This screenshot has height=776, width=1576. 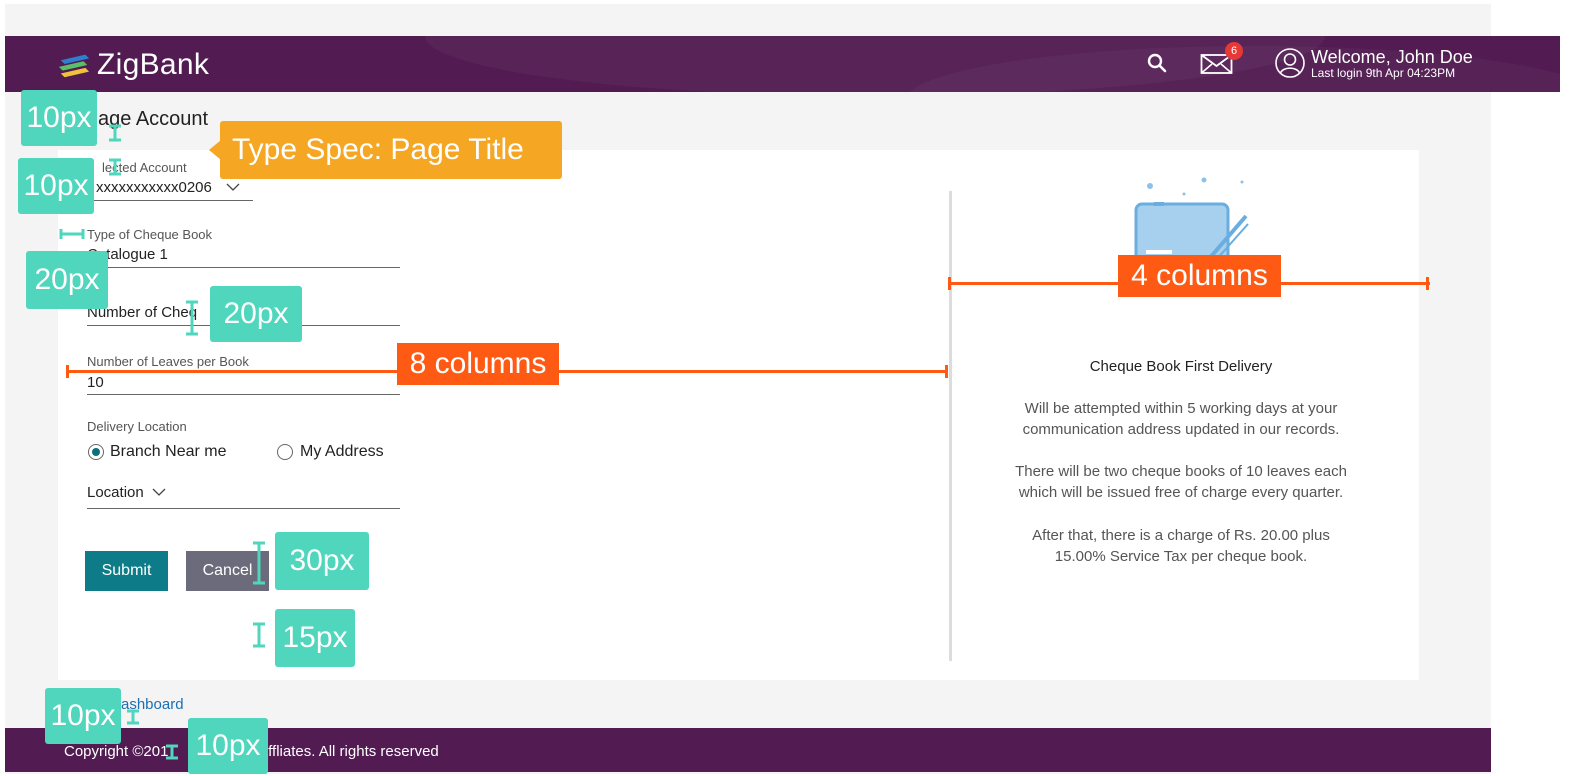 I want to click on user-avatar-icon, so click(x=1290, y=63).